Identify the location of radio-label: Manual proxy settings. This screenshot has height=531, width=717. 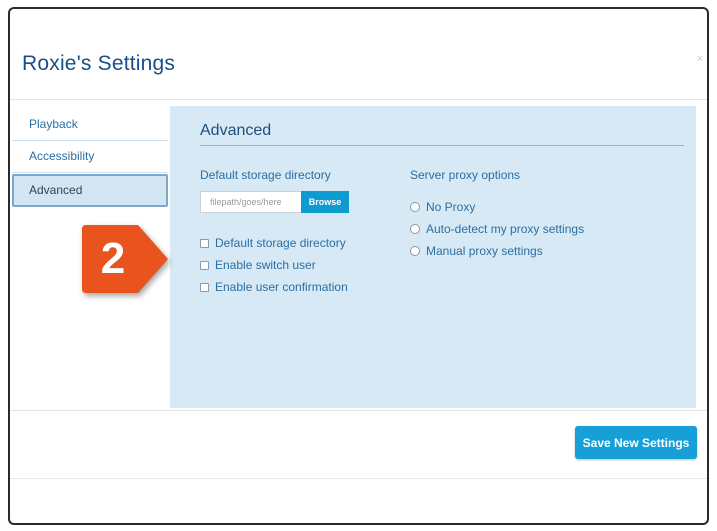
(484, 251).